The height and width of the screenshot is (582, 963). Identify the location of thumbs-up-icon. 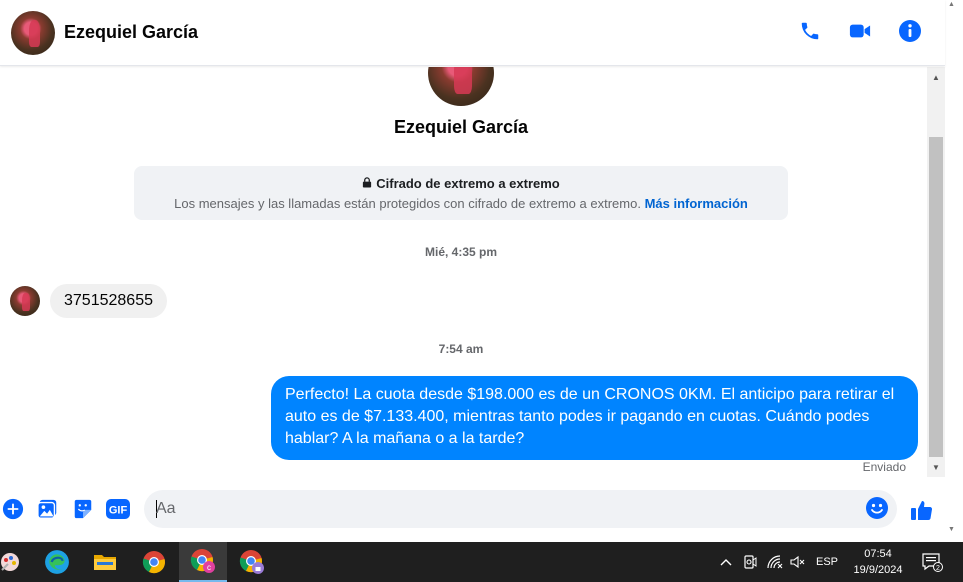
(922, 510).